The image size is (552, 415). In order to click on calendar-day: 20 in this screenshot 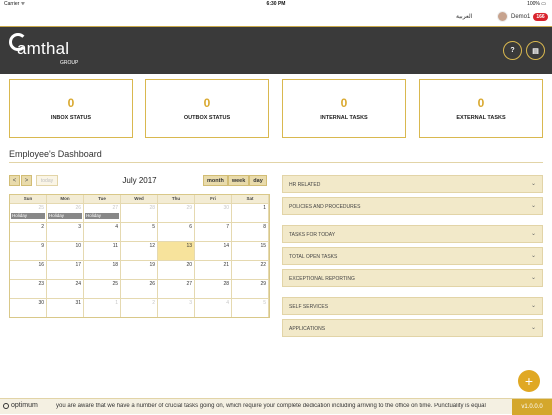, I will do `click(176, 270)`.